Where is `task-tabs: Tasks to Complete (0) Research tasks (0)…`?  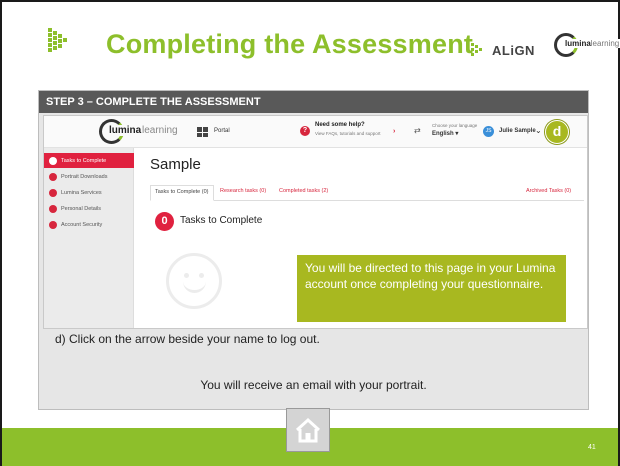
task-tabs: Tasks to Complete (0) Research tasks (0)… is located at coordinates (367, 193).